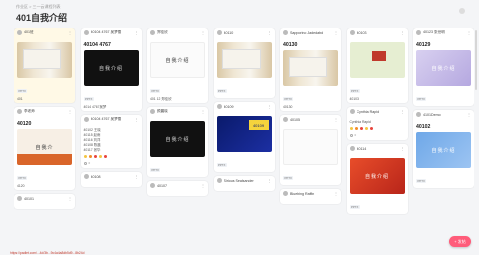 This screenshot has width=479, height=255. I want to click on post-card: 40109⋮40109PPTX0, so click(244, 137).